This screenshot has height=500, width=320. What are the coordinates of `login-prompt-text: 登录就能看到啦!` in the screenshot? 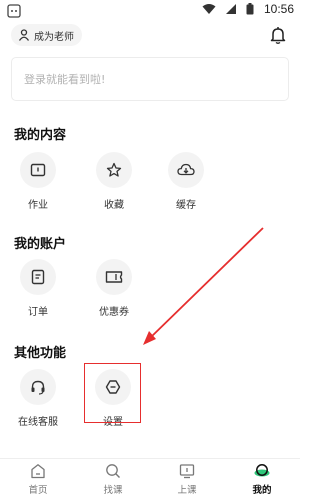 It's located at (65, 79).